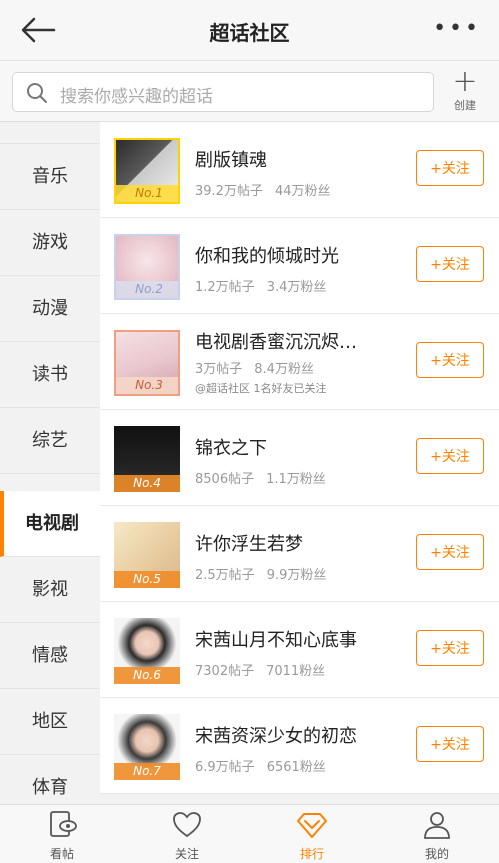 Image resolution: width=499 pixels, height=863 pixels. I want to click on topic-stats: 6.9万帖子 6561粉丝, so click(266, 765).